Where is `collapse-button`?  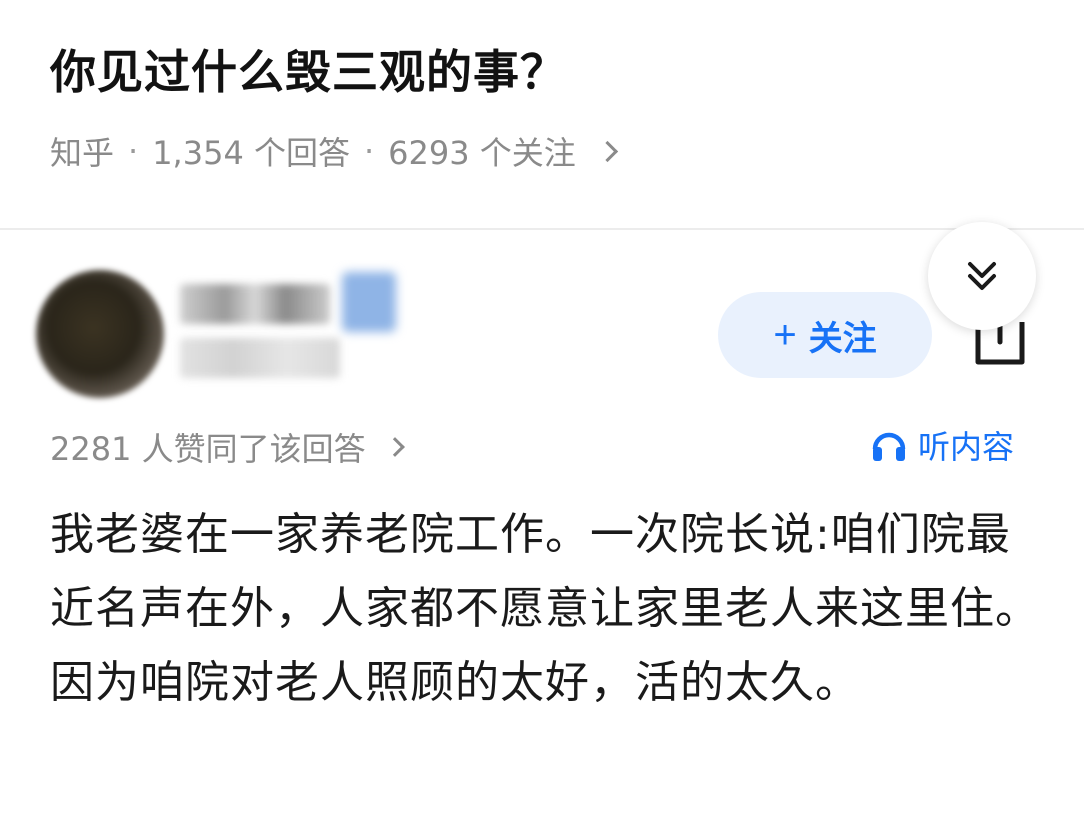 collapse-button is located at coordinates (982, 276).